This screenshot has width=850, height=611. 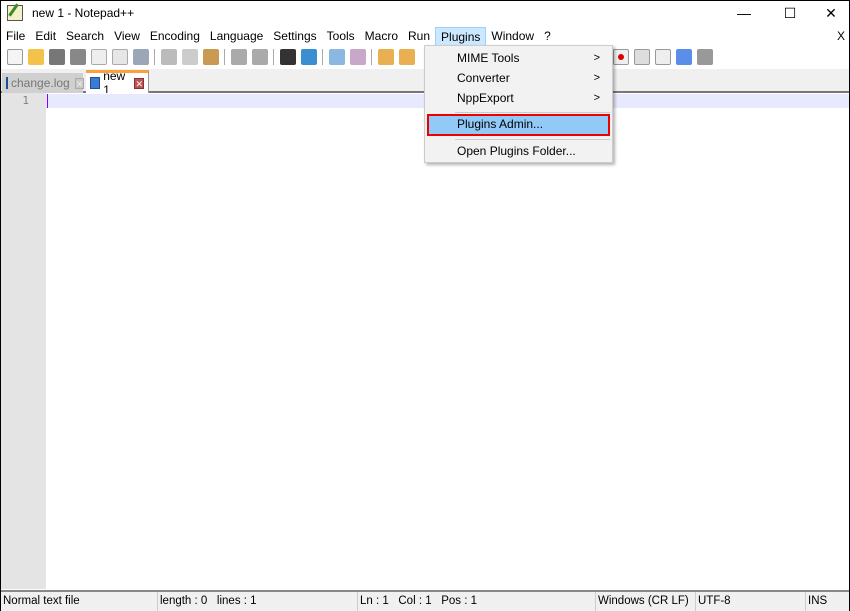 What do you see at coordinates (459, 601) in the screenshot?
I see `status-pos: Pos : 1` at bounding box center [459, 601].